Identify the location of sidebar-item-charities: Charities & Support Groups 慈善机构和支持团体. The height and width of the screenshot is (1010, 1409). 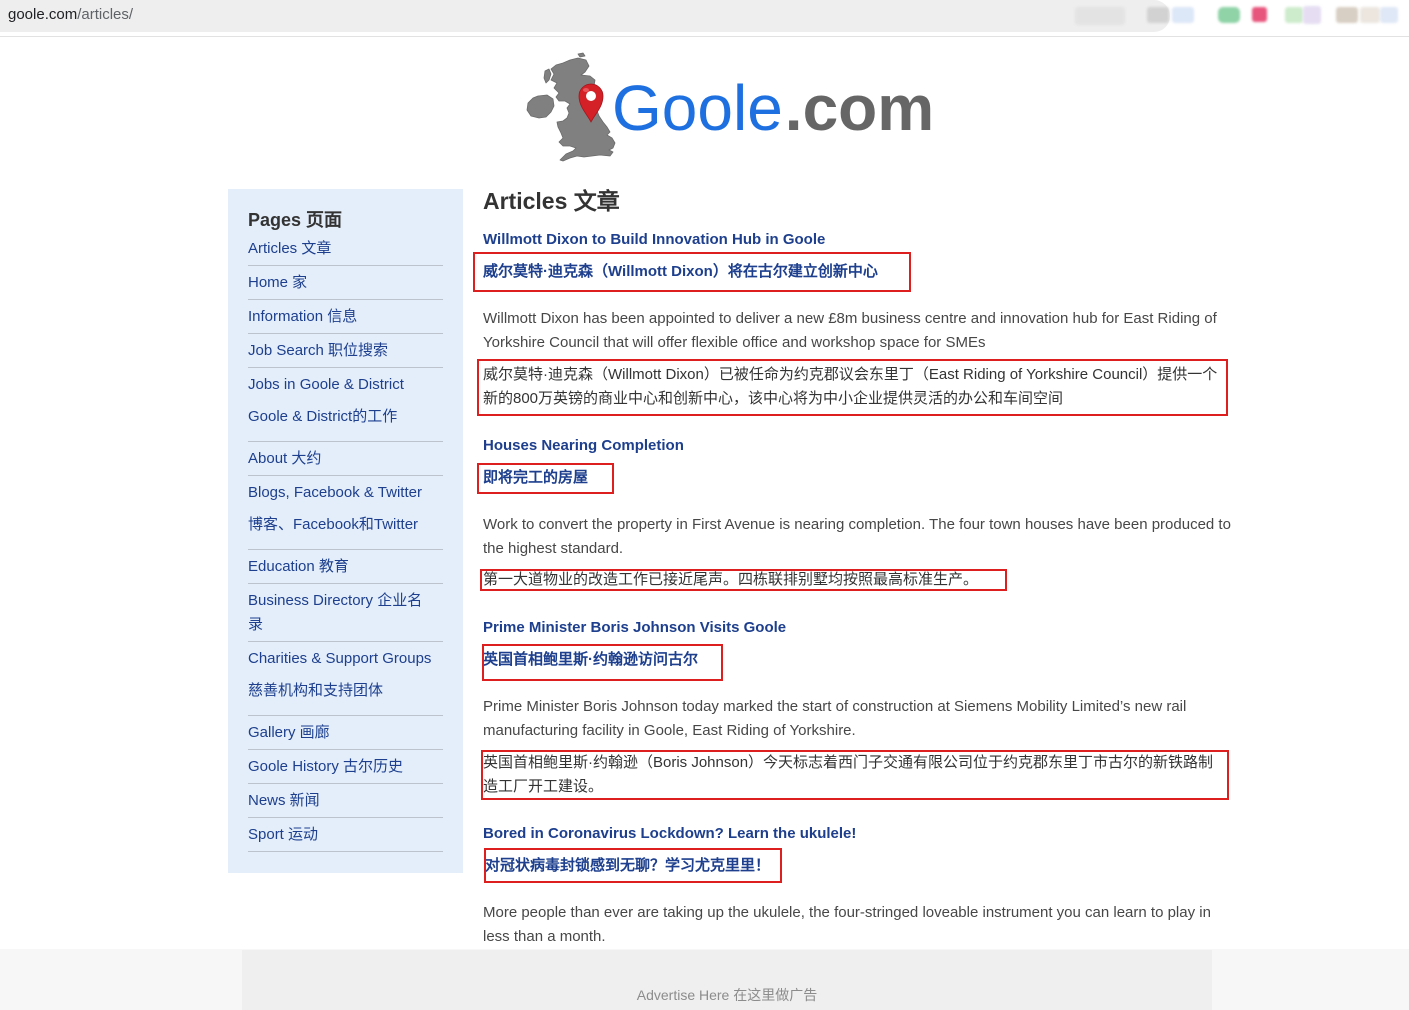
(345, 679).